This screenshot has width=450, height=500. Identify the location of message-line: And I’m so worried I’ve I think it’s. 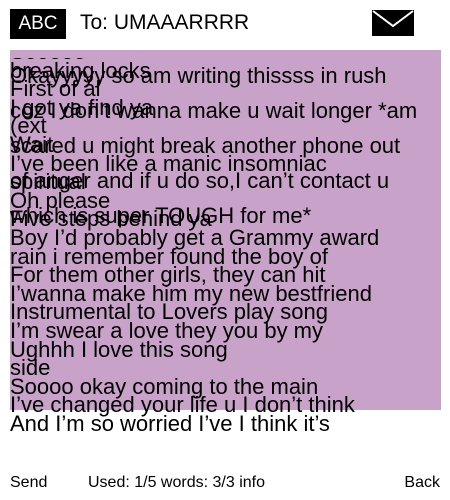
(170, 423).